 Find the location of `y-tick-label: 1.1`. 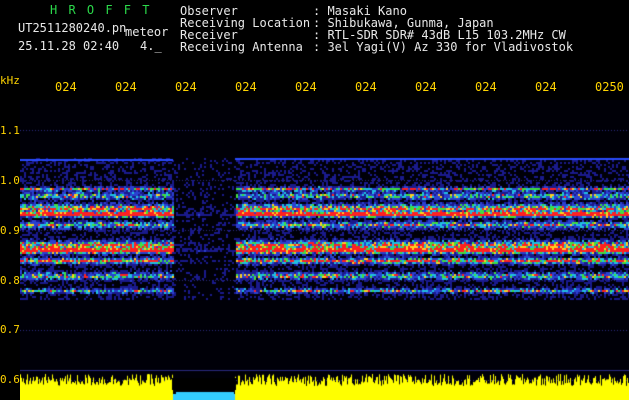

y-tick-label: 1.1 is located at coordinates (10, 130).